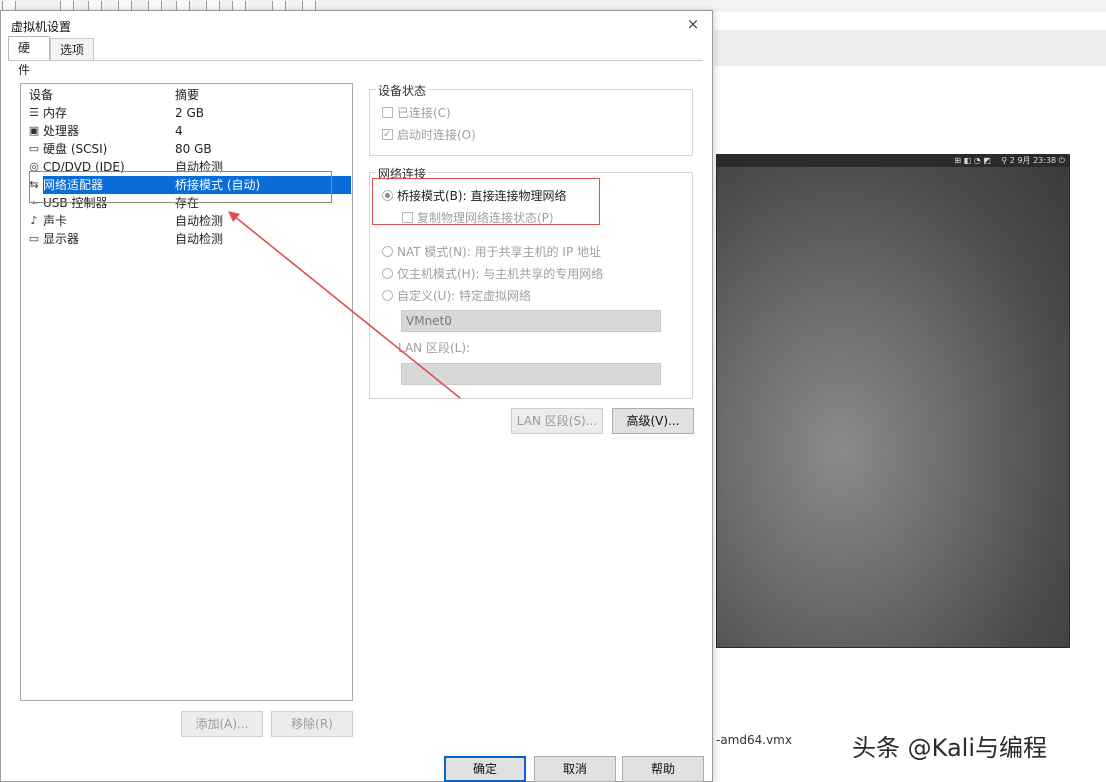 The width and height of the screenshot is (1106, 782). I want to click on replicate-state-checkbox: 复制物理网络连接状态(P), so click(478, 218).